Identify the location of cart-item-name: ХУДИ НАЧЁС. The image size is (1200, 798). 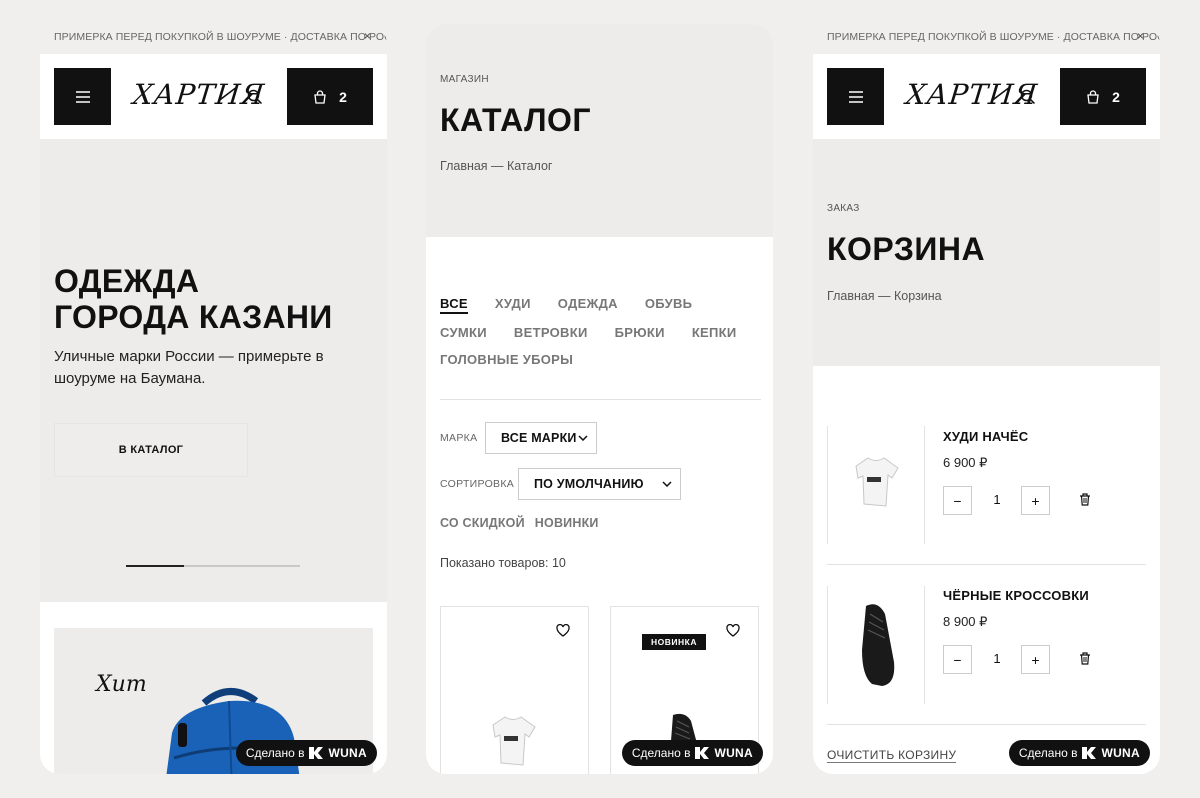
(985, 436).